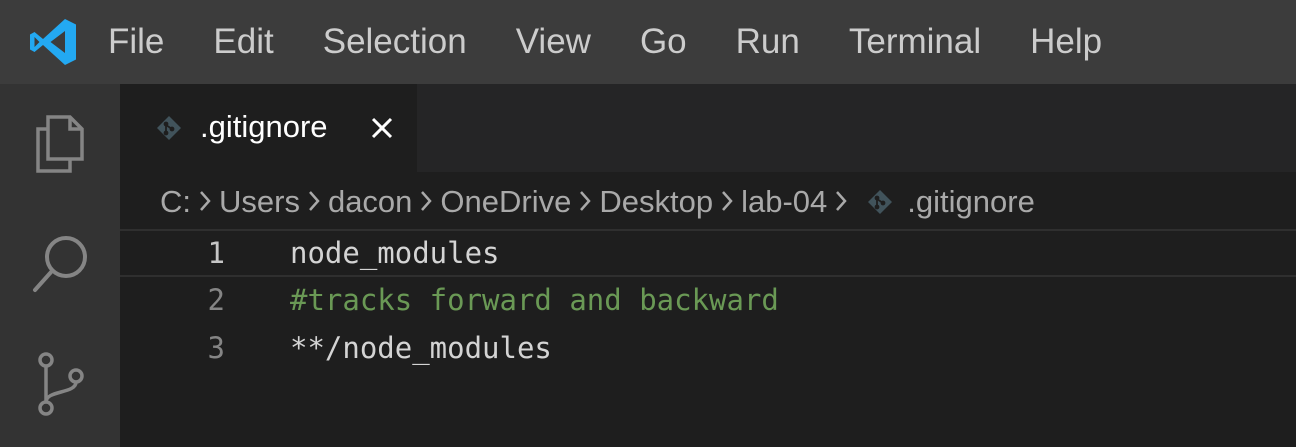 The width and height of the screenshot is (1296, 447). I want to click on tab-gitignore: .gitignore, so click(268, 128).